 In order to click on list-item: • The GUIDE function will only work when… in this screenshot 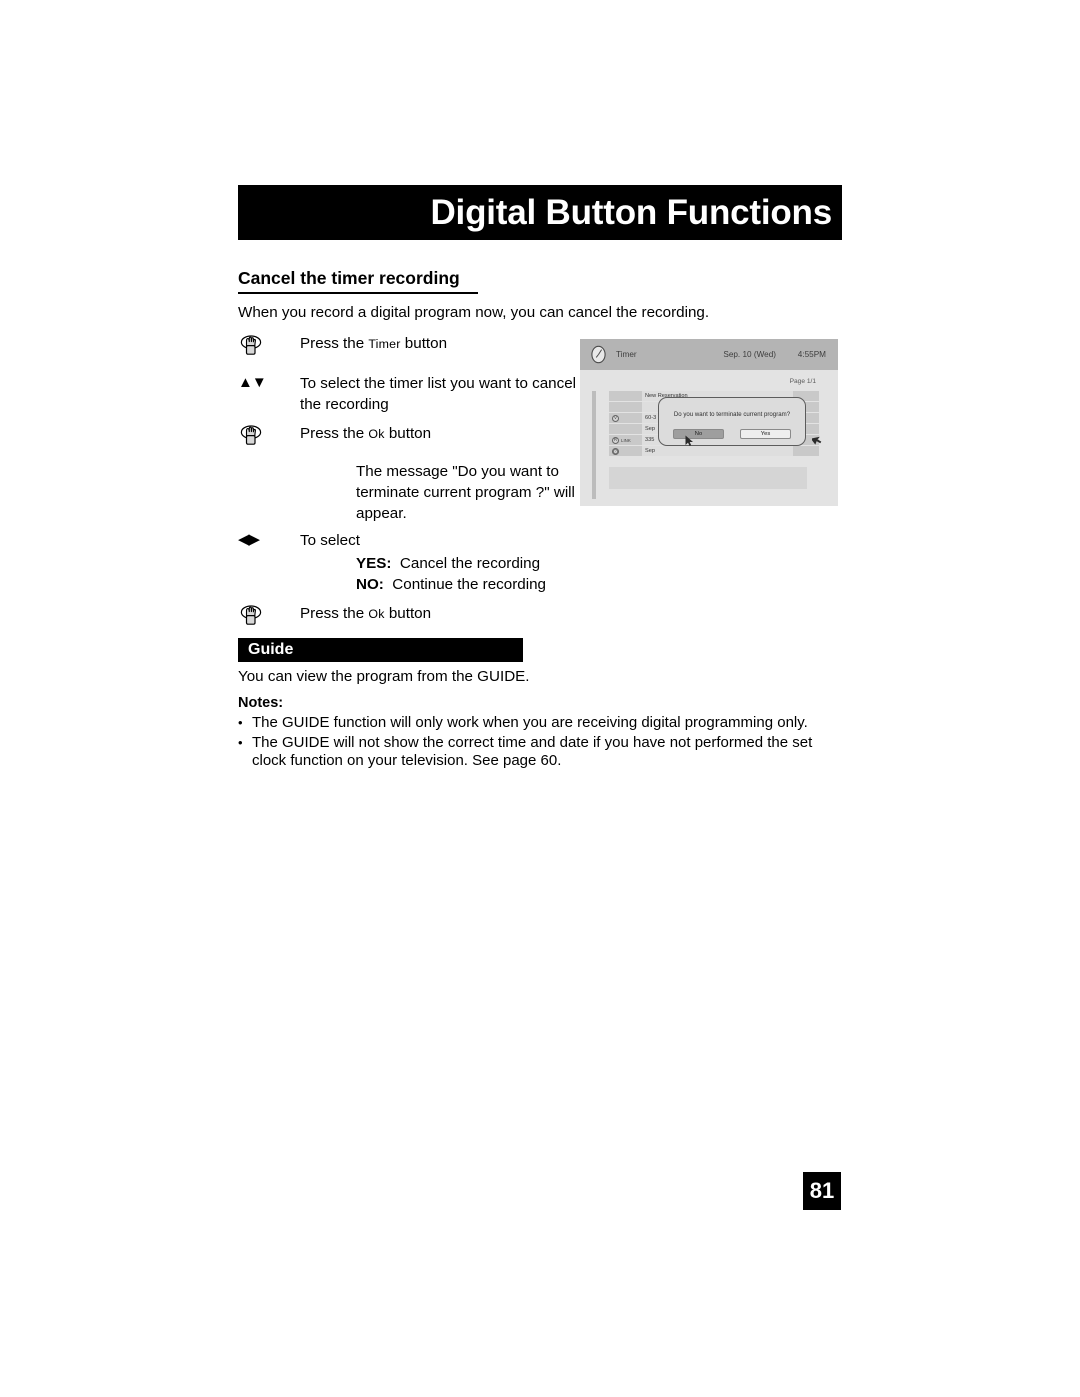, I will do `click(540, 723)`.